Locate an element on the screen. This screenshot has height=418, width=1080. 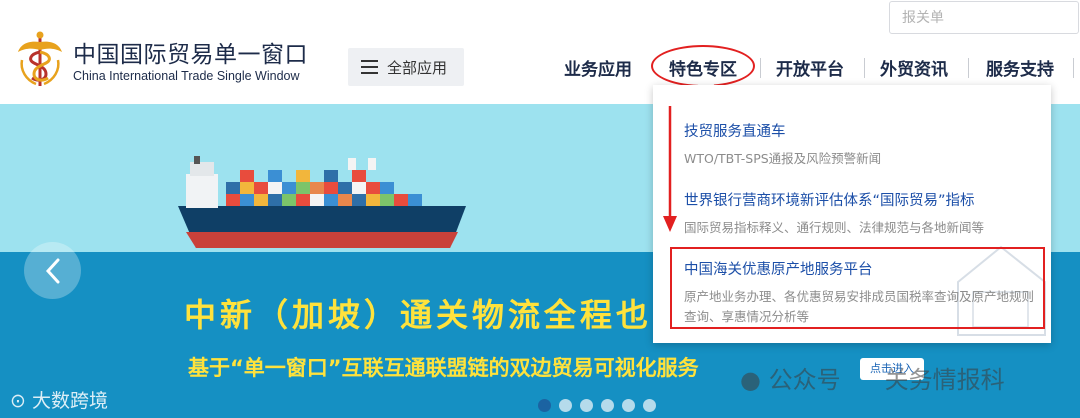
down-arrow-icon is located at coordinates (670, 169).